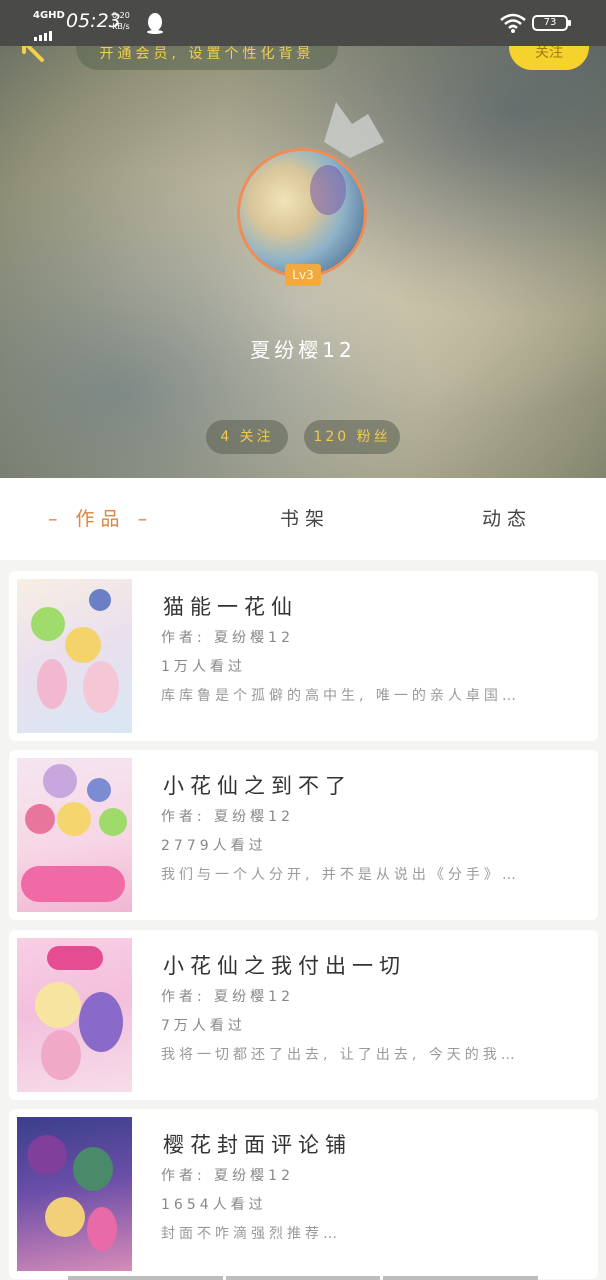 This screenshot has width=606, height=1280. What do you see at coordinates (155, 23) in the screenshot?
I see `qq-icon` at bounding box center [155, 23].